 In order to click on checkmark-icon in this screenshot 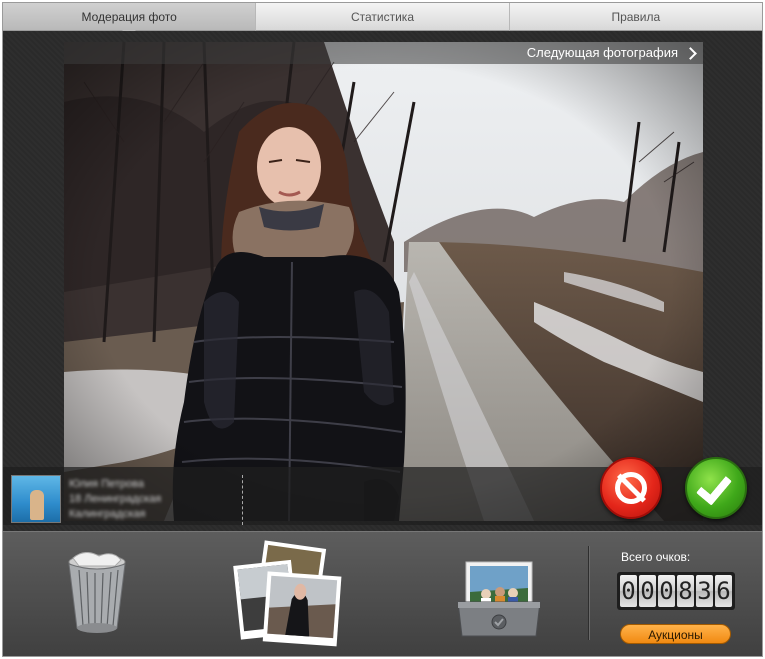, I will do `click(714, 487)`.